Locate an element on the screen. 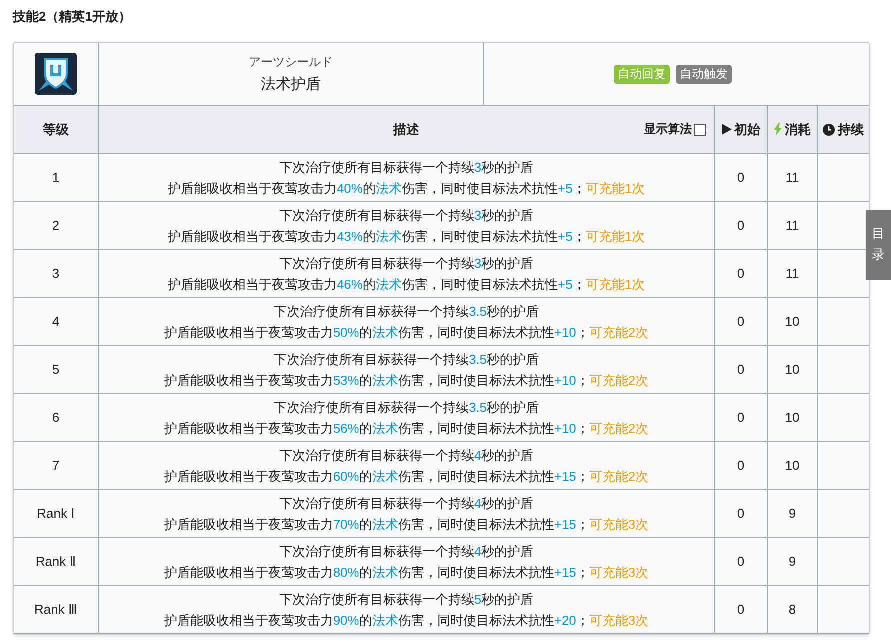 Image resolution: width=891 pixels, height=643 pixels. description-text: 护盾能吸收相当于夜莺攻击力53%的法术伤害，同时使目标法术抗性+10；可充能2次 is located at coordinates (406, 381).